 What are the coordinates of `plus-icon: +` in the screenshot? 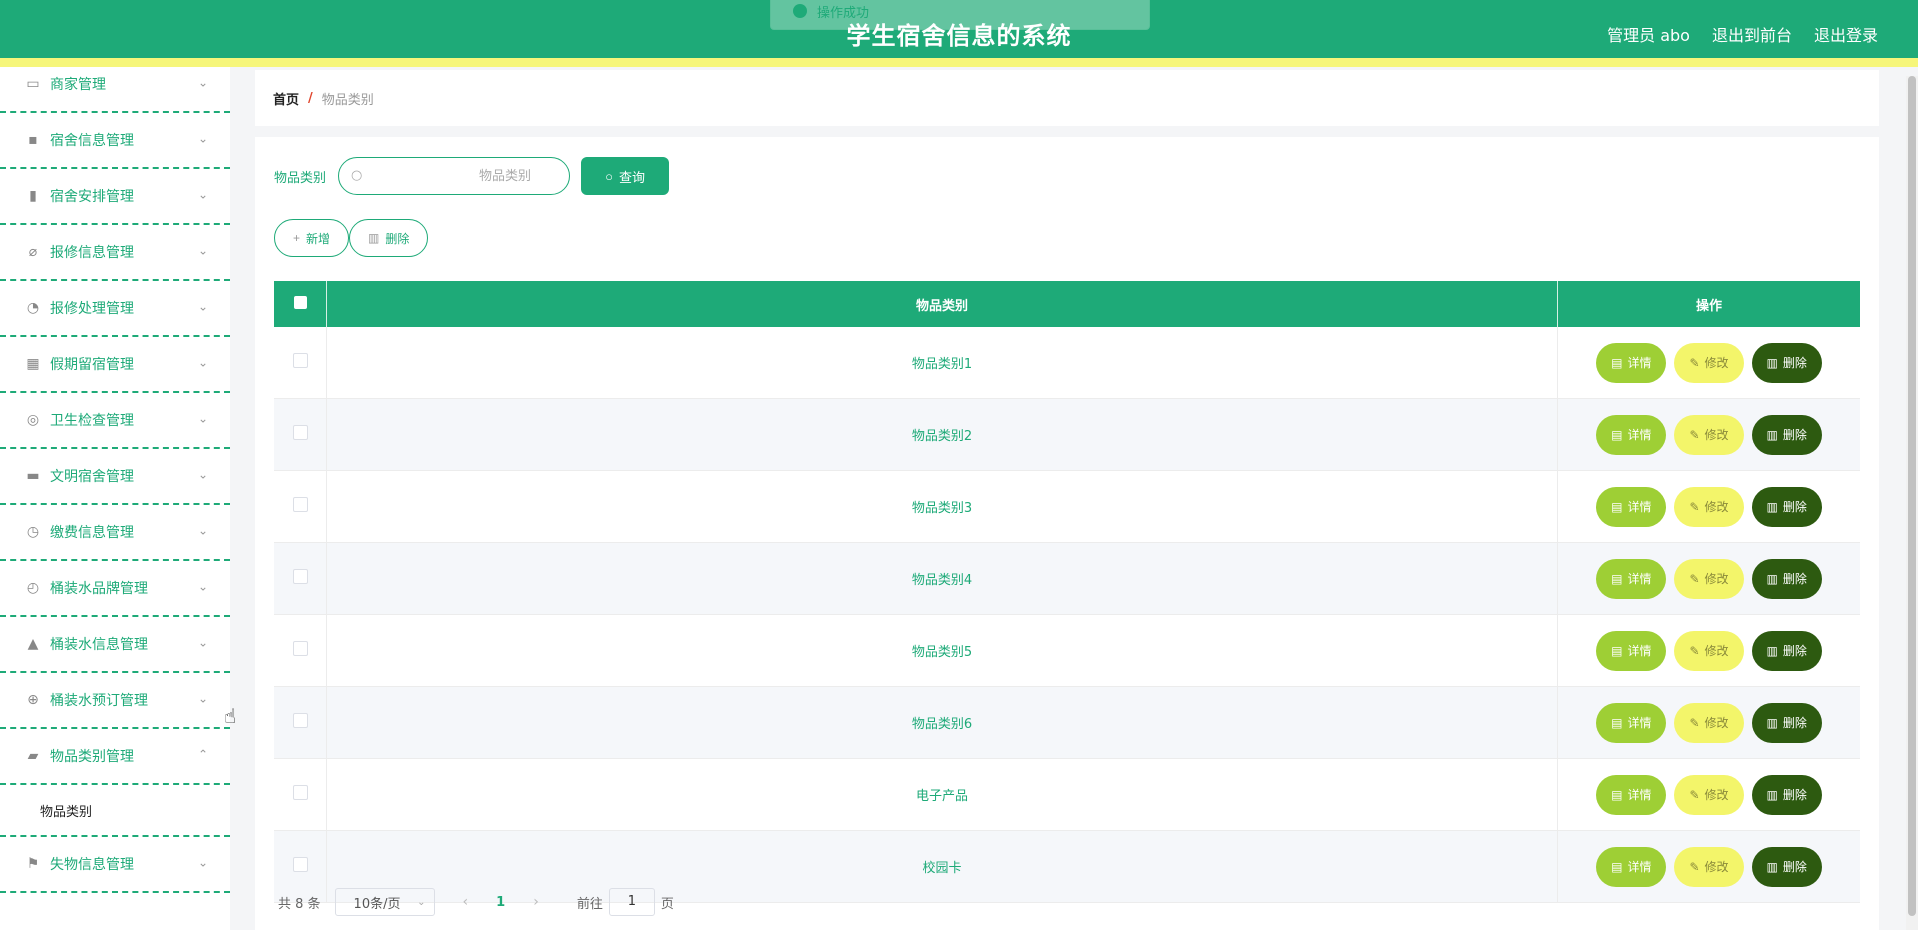 It's located at (297, 238).